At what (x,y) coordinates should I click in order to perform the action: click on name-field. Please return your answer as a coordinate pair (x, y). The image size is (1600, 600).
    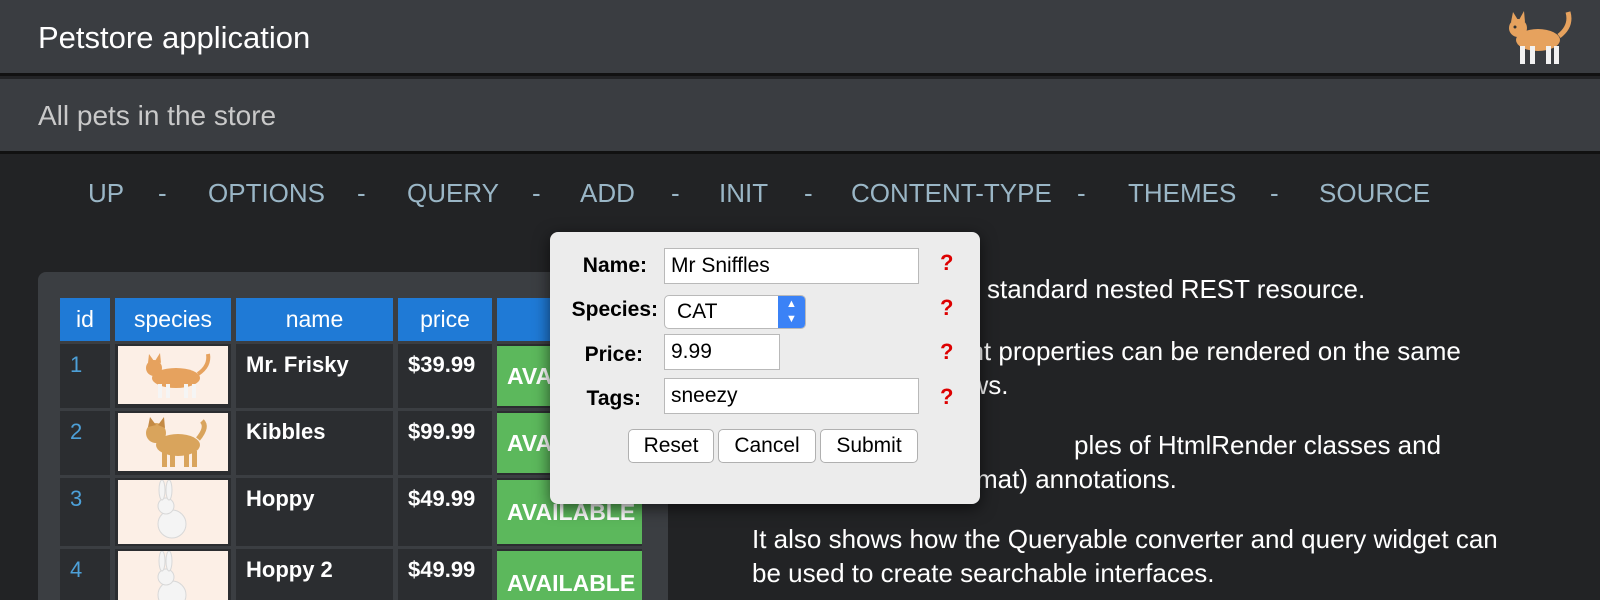
    Looking at the image, I should click on (791, 266).